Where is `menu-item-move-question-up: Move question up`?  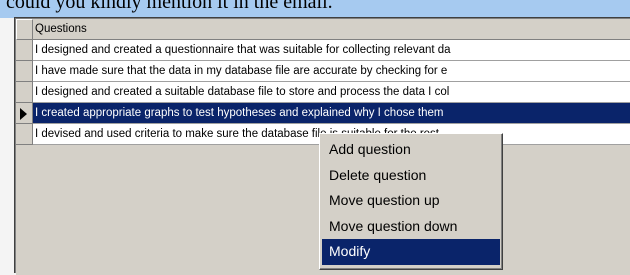 menu-item-move-question-up: Move question up is located at coordinates (411, 201).